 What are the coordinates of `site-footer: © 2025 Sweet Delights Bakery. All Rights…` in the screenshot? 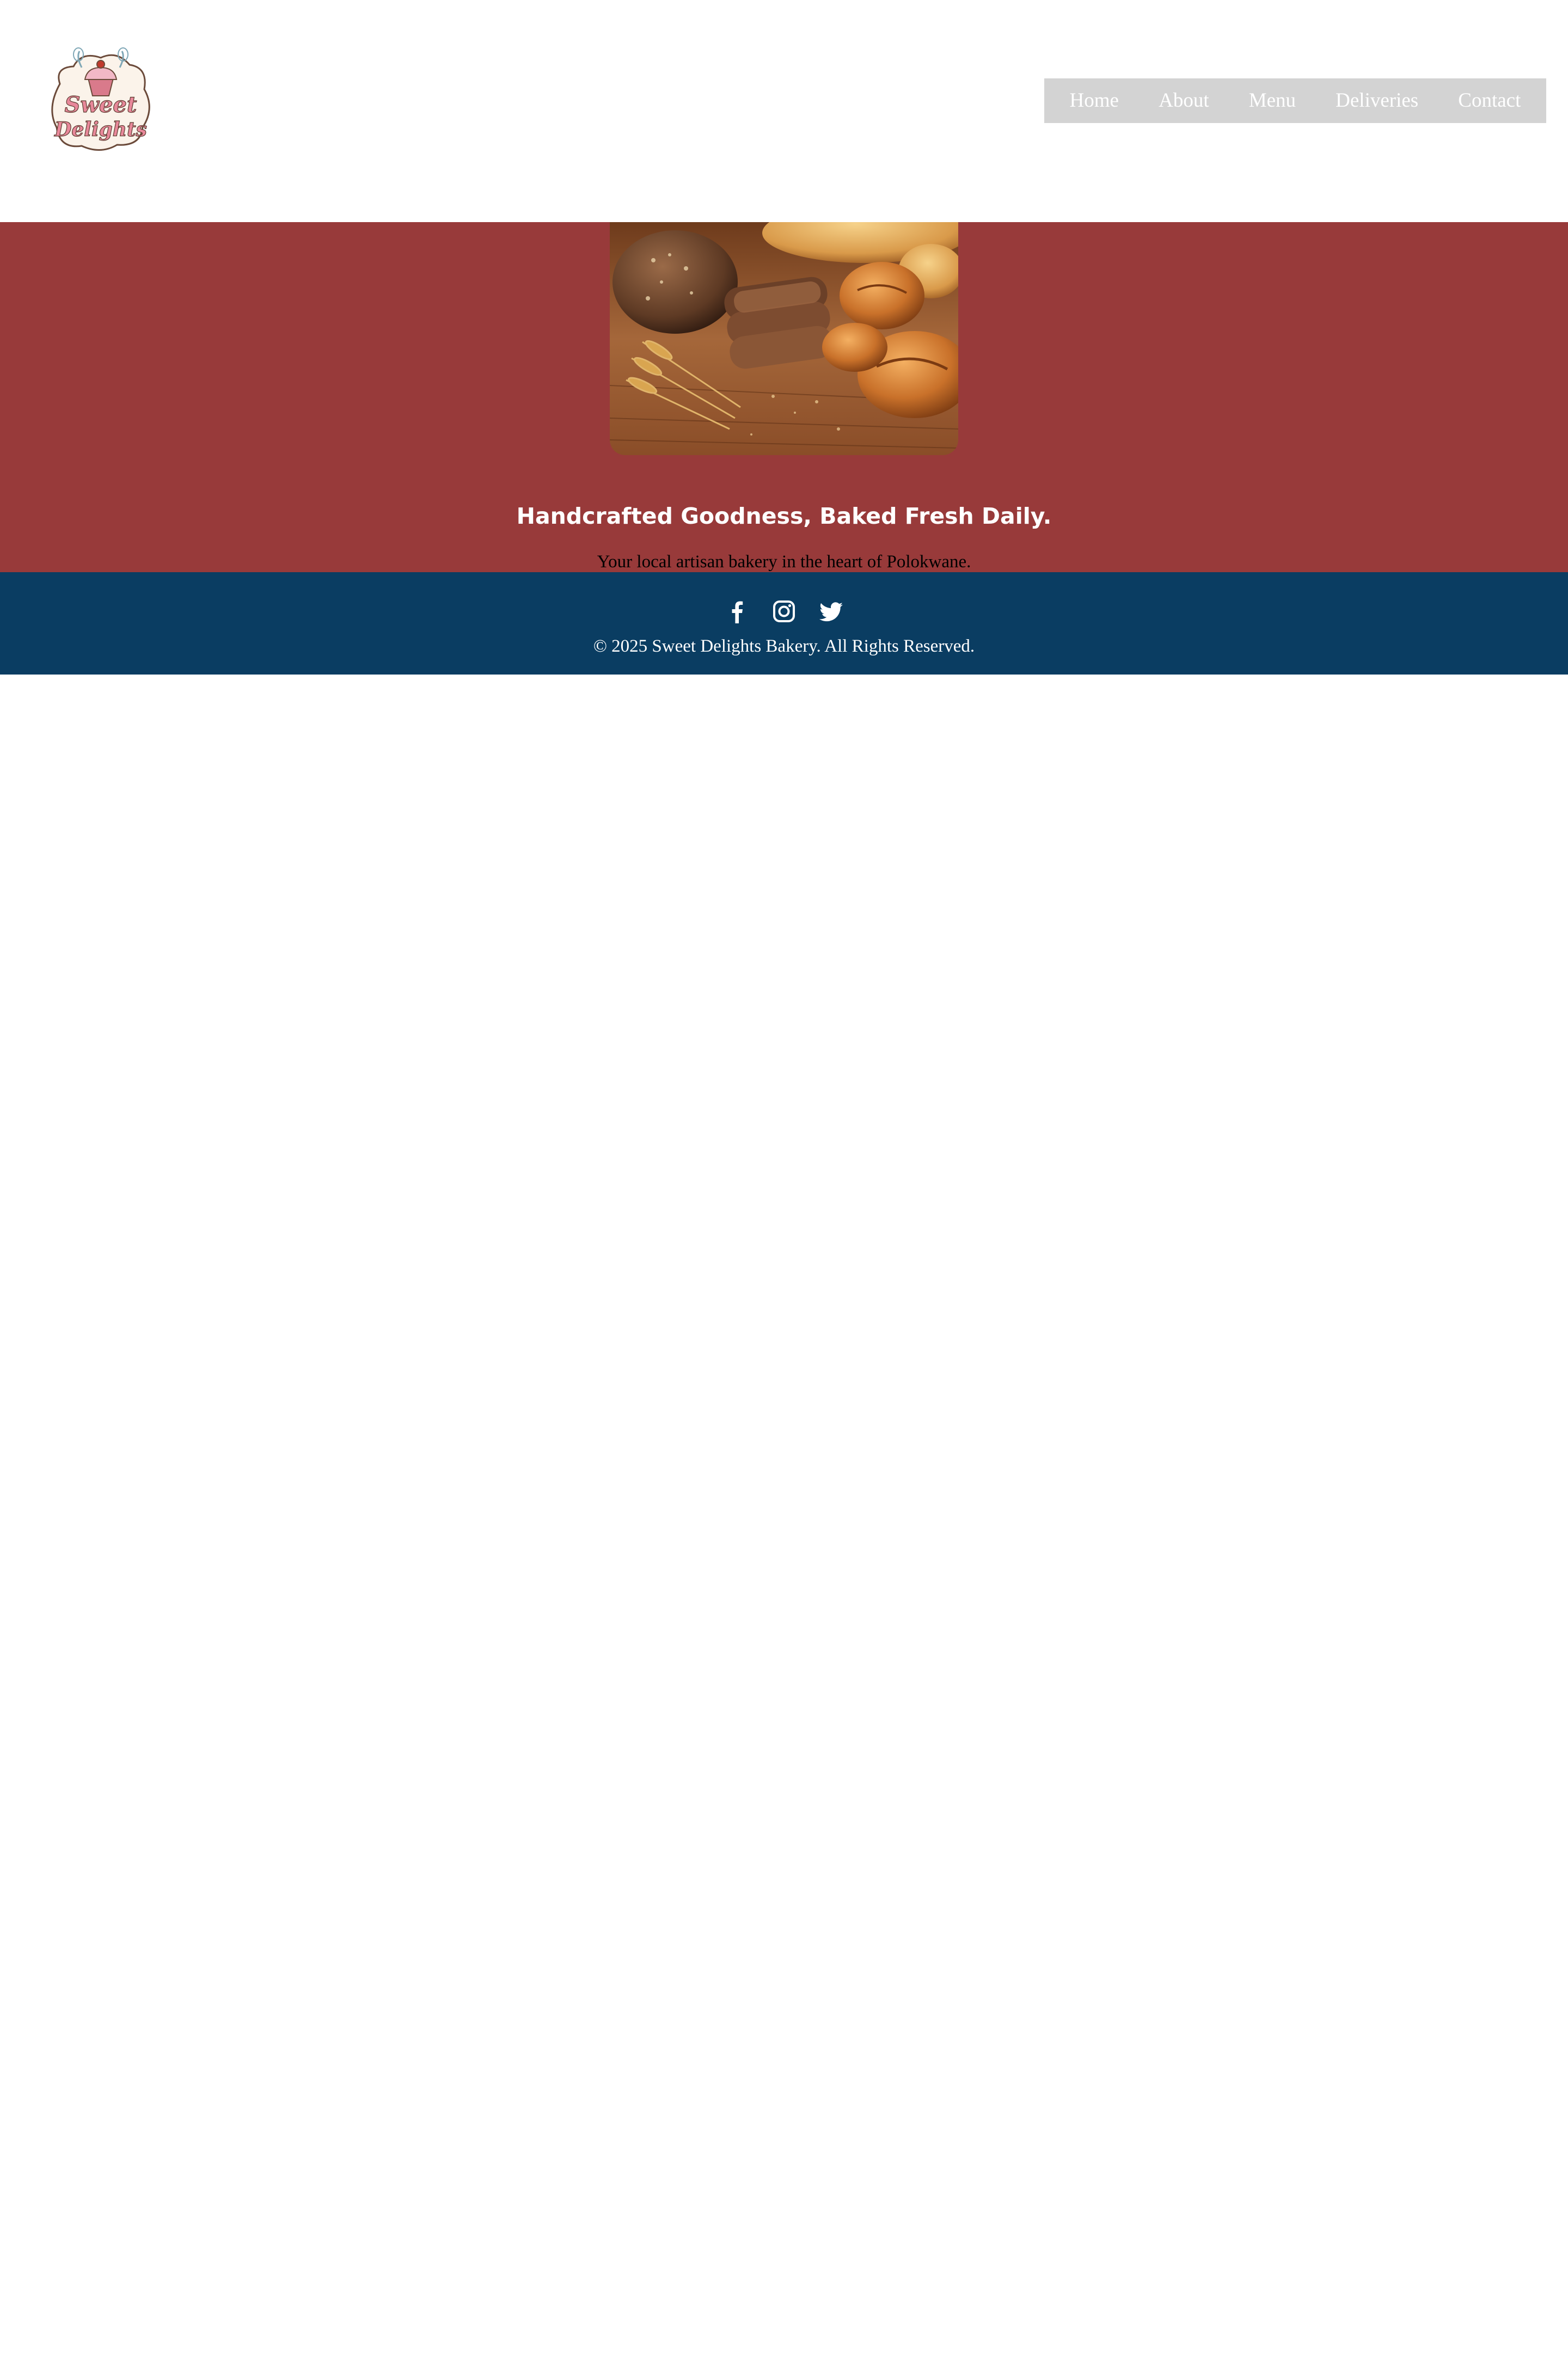 It's located at (784, 623).